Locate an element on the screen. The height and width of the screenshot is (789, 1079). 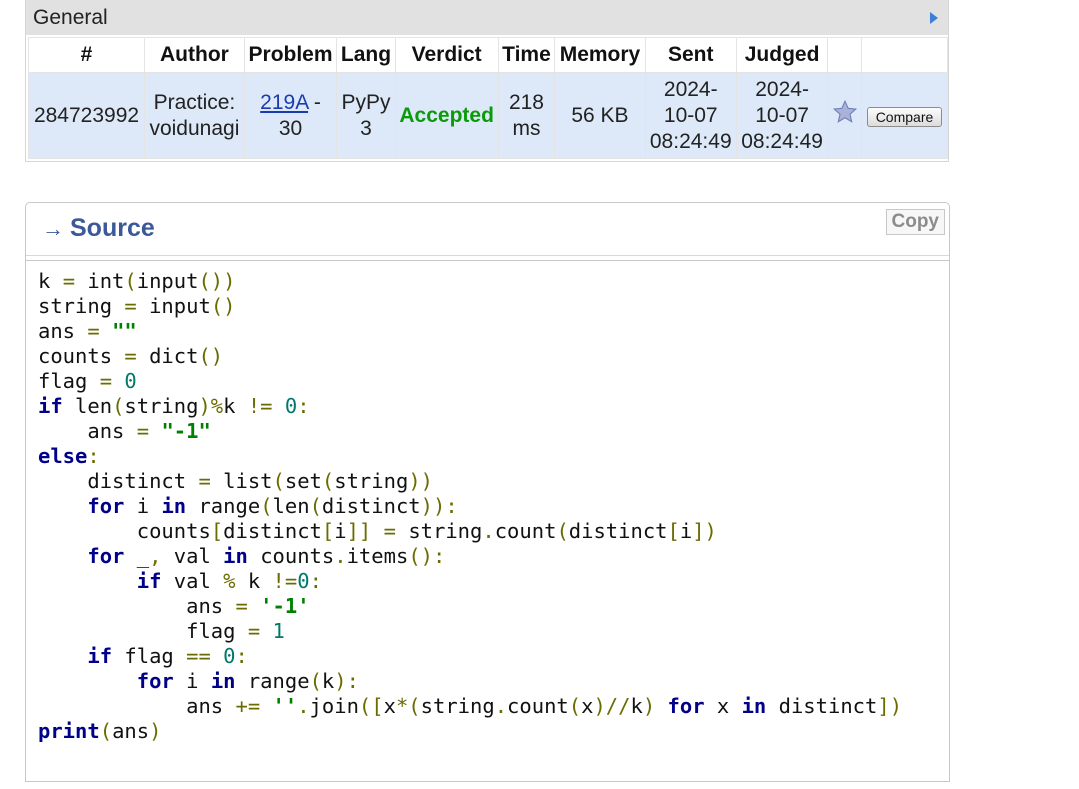
copy-button: Copy is located at coordinates (915, 222).